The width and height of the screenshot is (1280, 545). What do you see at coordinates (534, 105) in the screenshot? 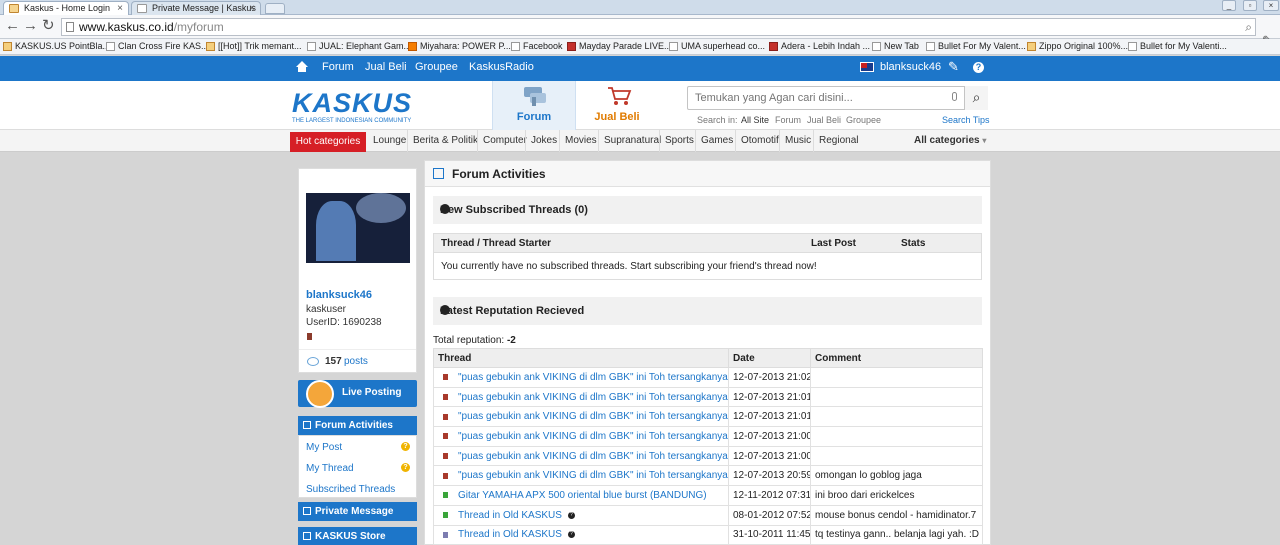
I see `tab-forum: Forum` at bounding box center [534, 105].